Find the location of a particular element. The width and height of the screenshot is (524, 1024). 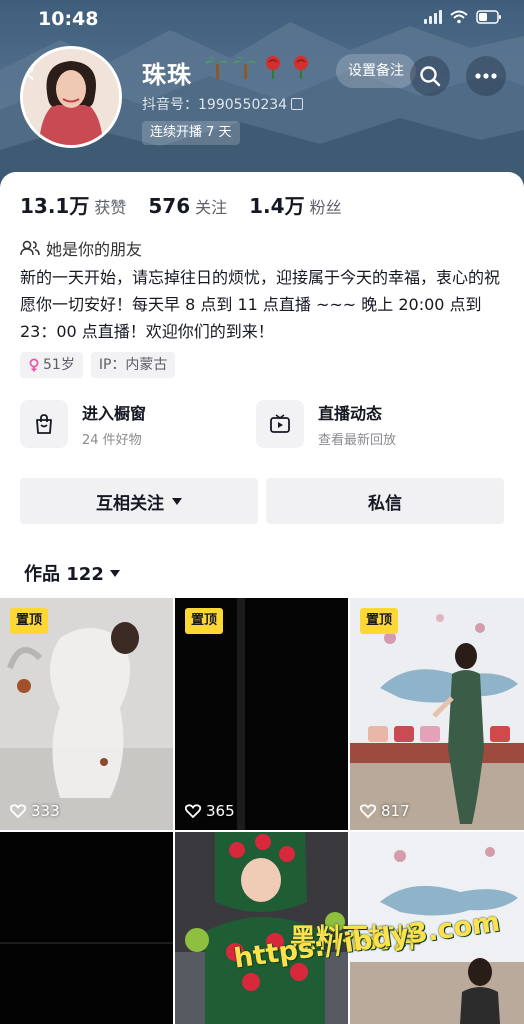

search-icon is located at coordinates (430, 76).